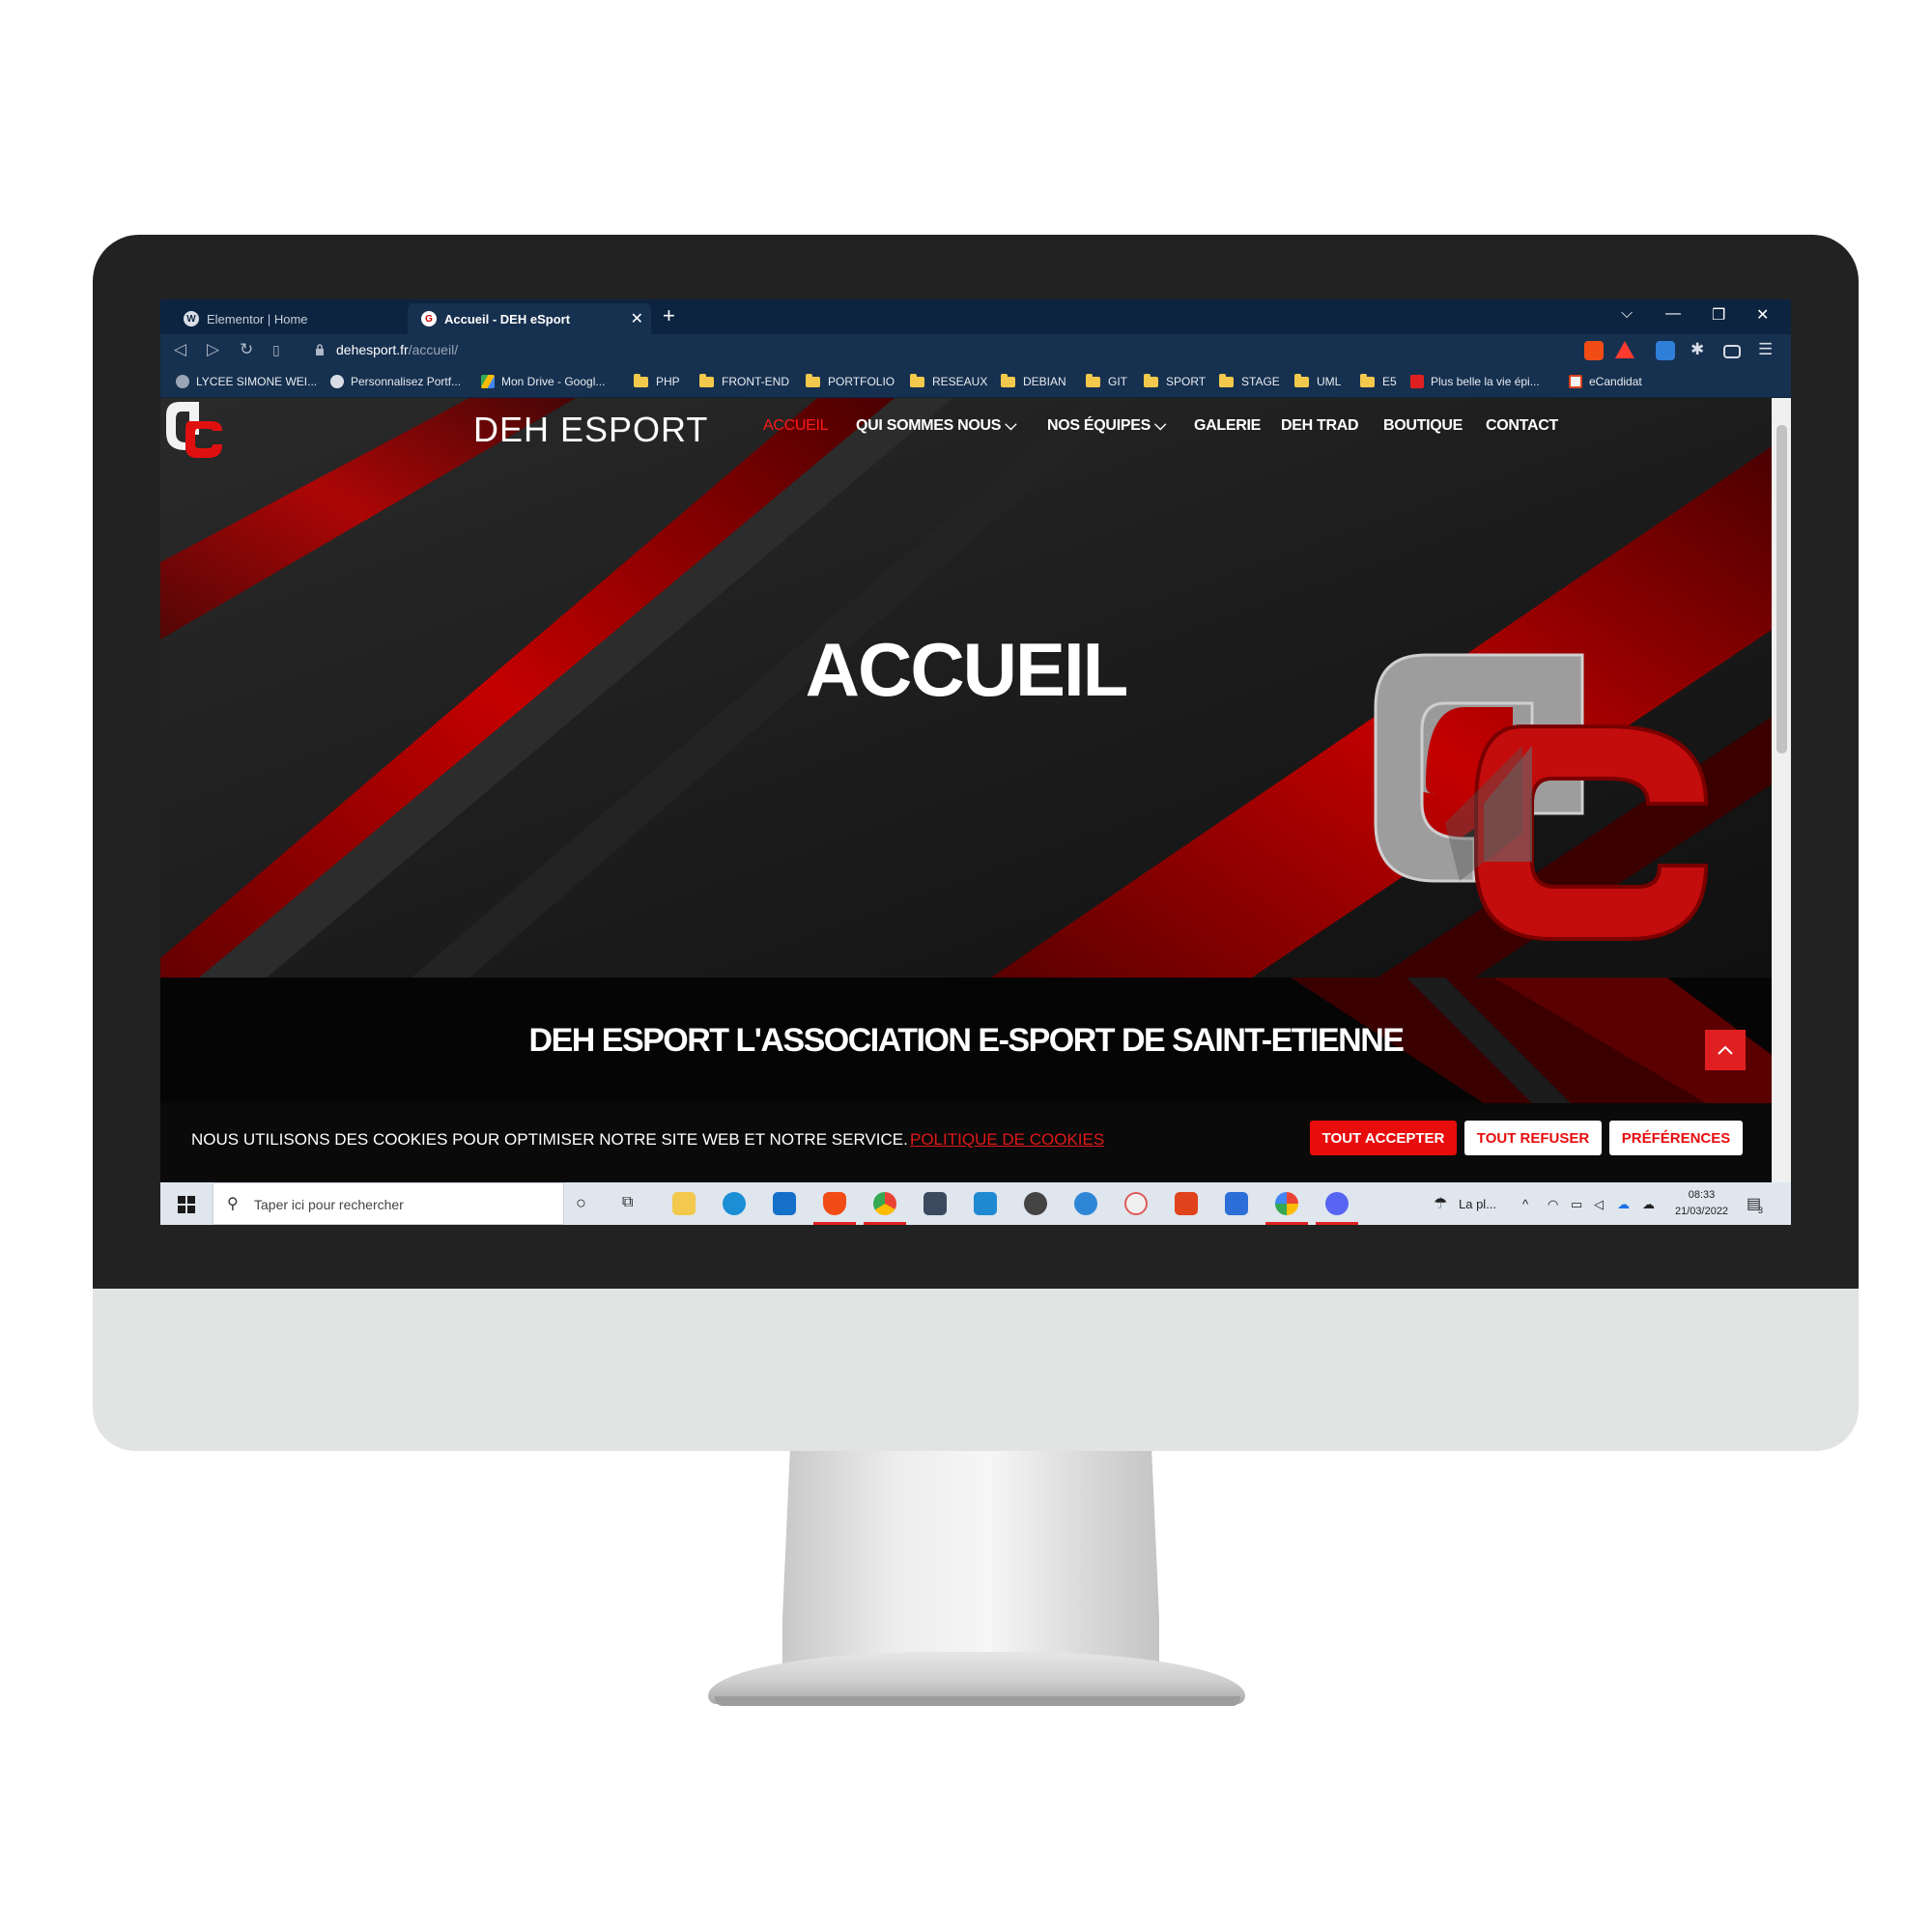 The height and width of the screenshot is (1932, 1932). I want to click on minimize-button: —, so click(1673, 314).